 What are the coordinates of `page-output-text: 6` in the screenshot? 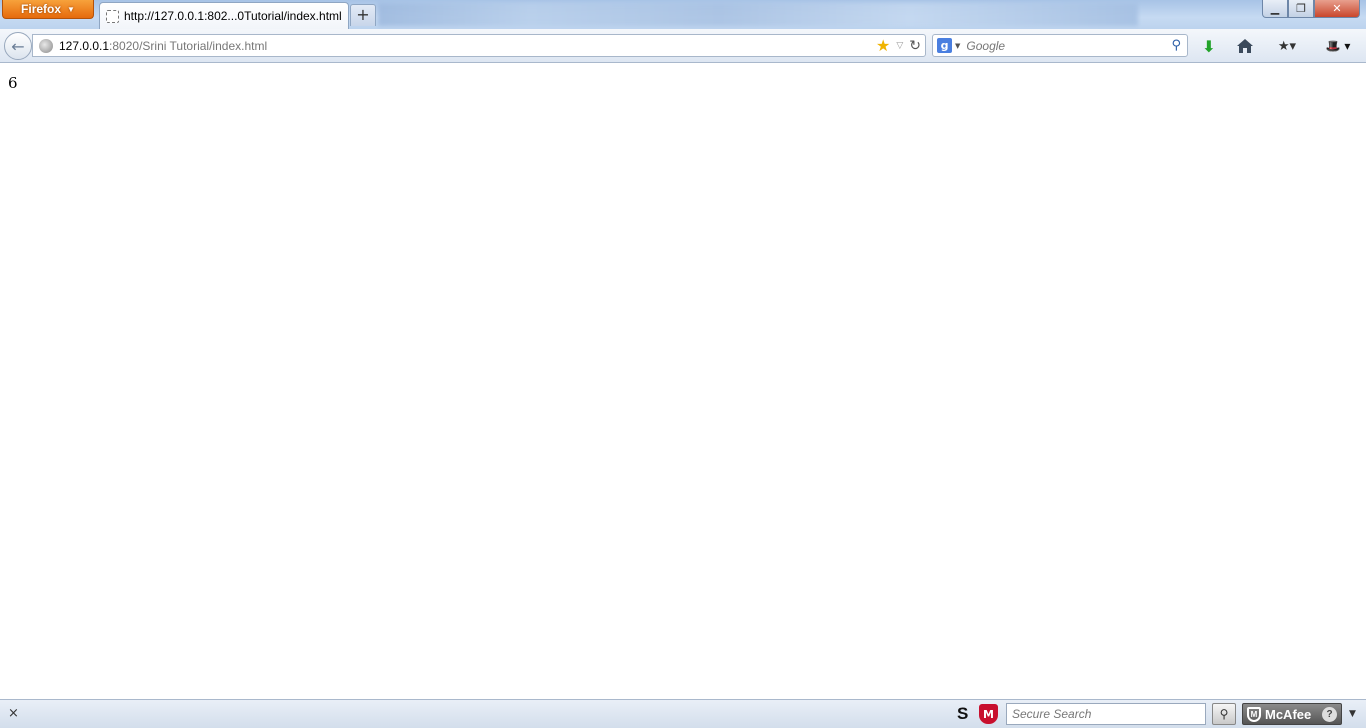 It's located at (13, 83).